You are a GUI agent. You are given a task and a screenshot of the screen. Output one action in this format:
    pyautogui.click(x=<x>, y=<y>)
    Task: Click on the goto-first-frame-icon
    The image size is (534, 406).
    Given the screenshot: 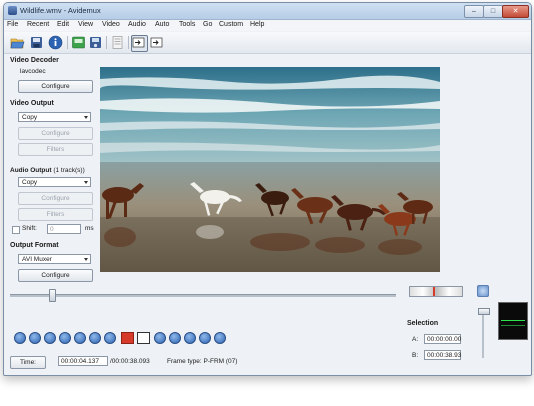 What is the action you would take?
    pyautogui.click(x=175, y=338)
    